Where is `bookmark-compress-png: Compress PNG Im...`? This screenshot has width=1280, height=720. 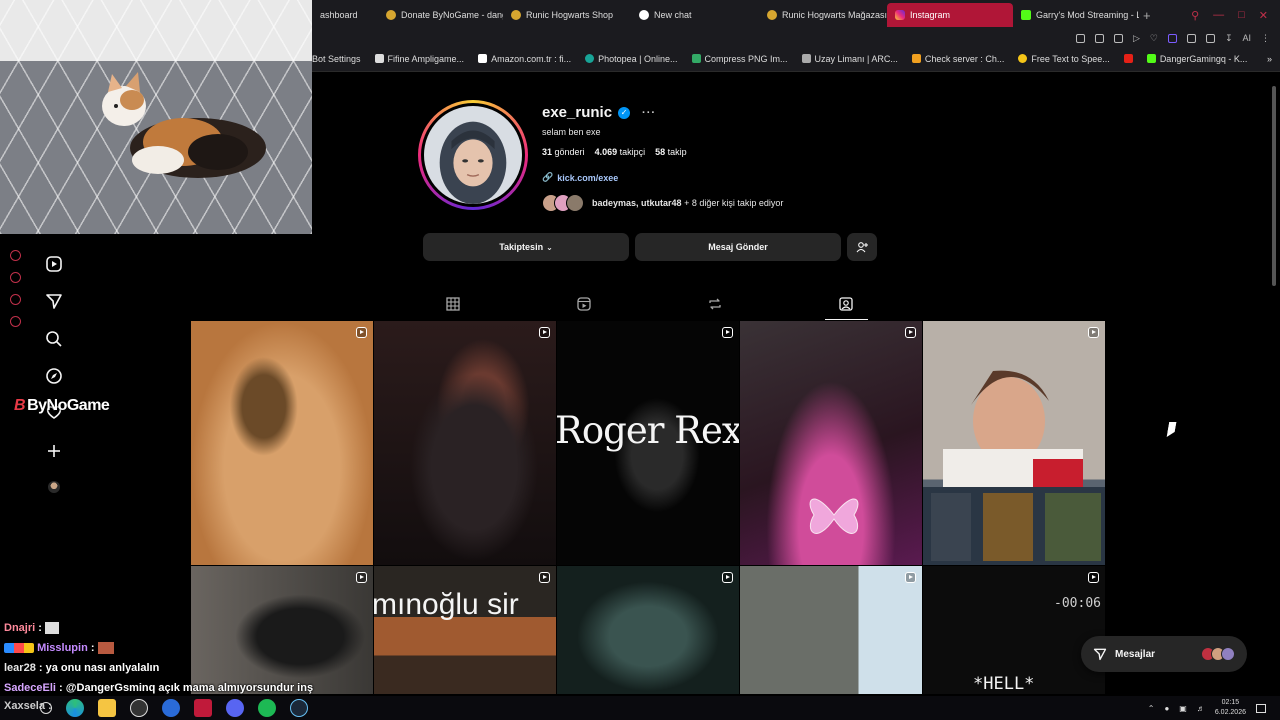 bookmark-compress-png: Compress PNG Im... is located at coordinates (739, 59).